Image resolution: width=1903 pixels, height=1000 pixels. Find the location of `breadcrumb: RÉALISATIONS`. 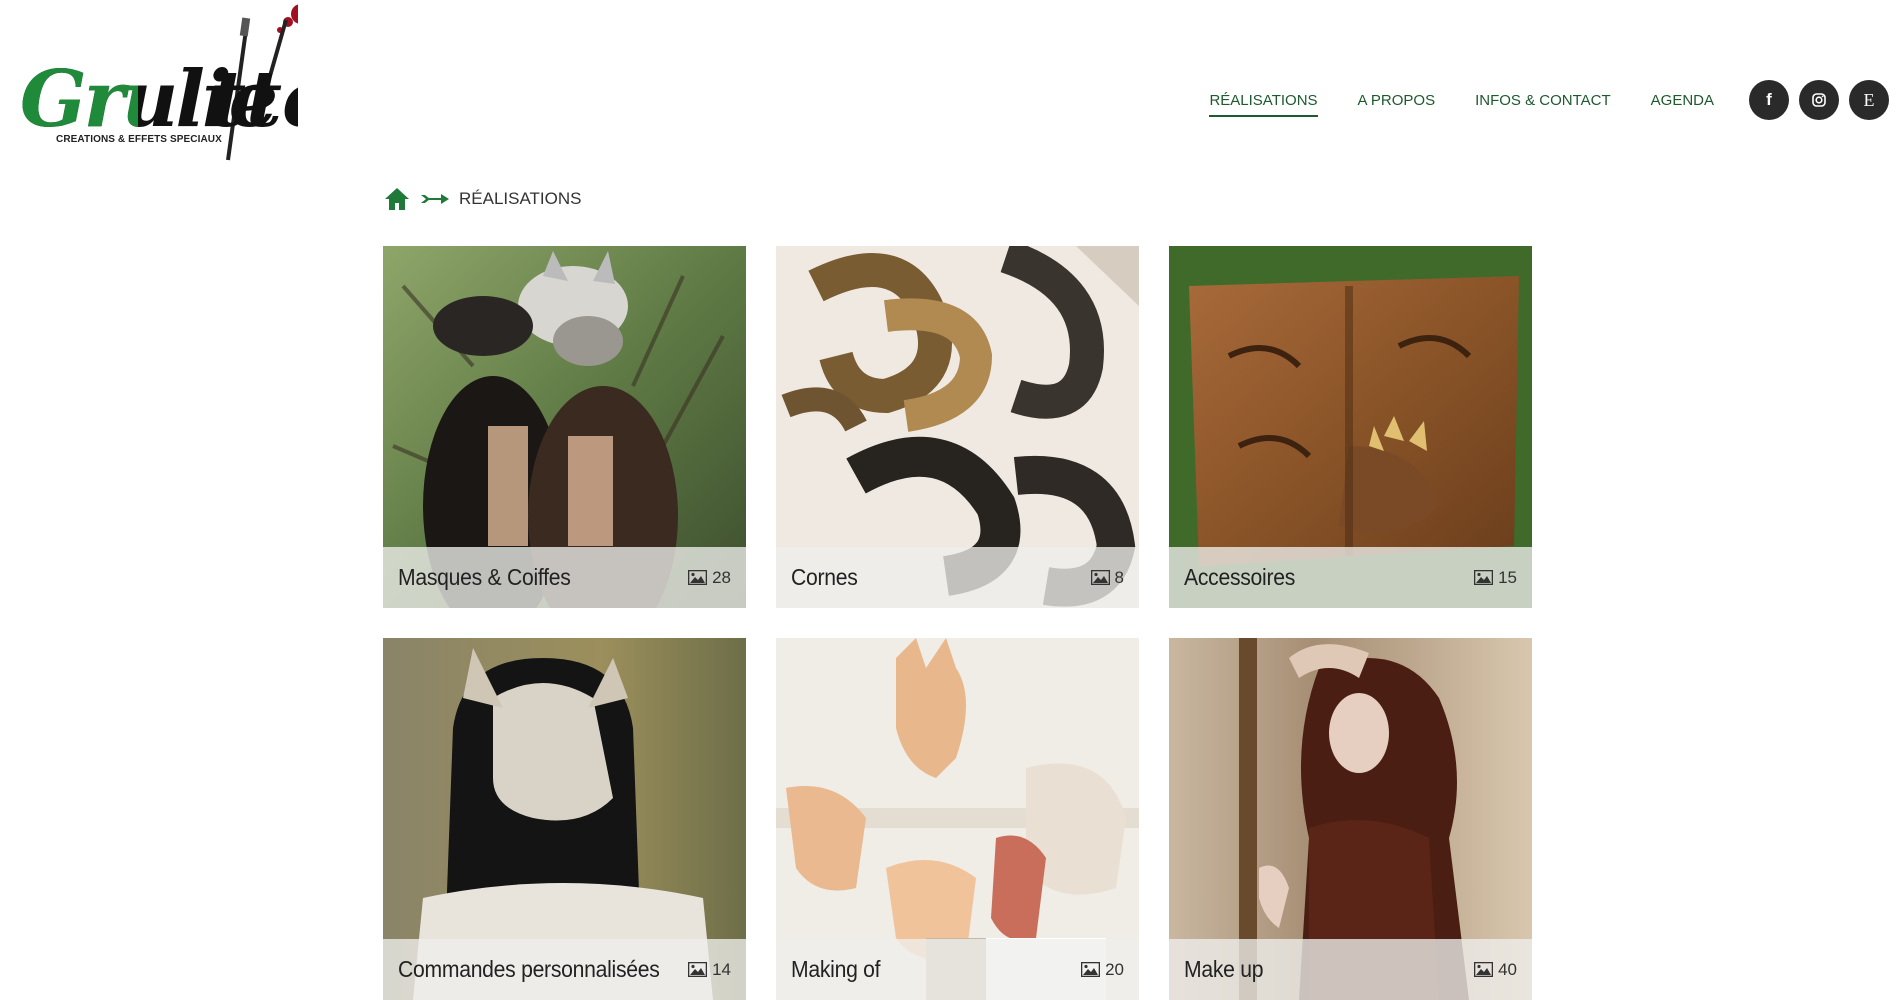

breadcrumb: RÉALISATIONS is located at coordinates (482, 199).